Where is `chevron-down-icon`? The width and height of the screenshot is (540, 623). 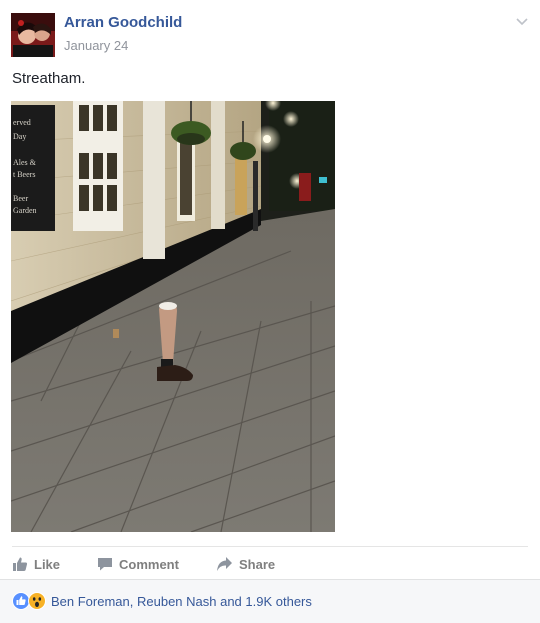 chevron-down-icon is located at coordinates (522, 22).